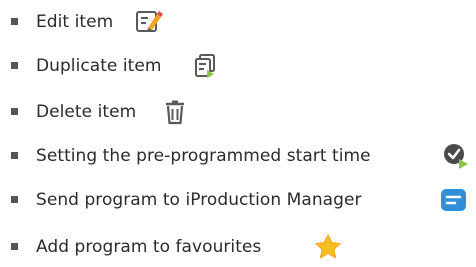 The width and height of the screenshot is (476, 267). What do you see at coordinates (203, 156) in the screenshot?
I see `list-item-label: Setting the pre-programmed start time` at bounding box center [203, 156].